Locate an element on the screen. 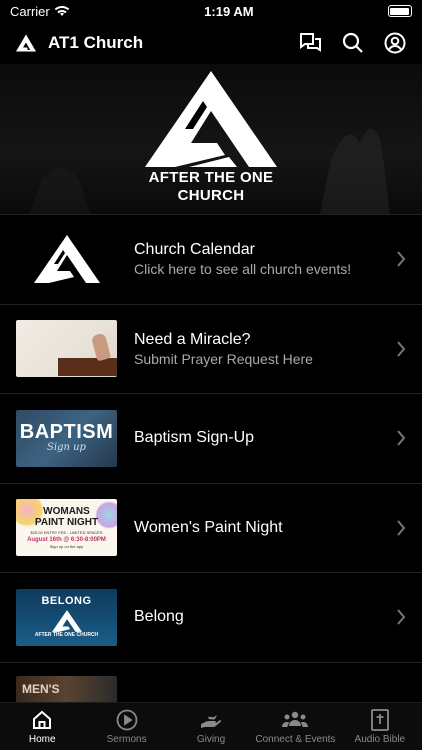 The height and width of the screenshot is (750, 422). people-icon is located at coordinates (295, 719).